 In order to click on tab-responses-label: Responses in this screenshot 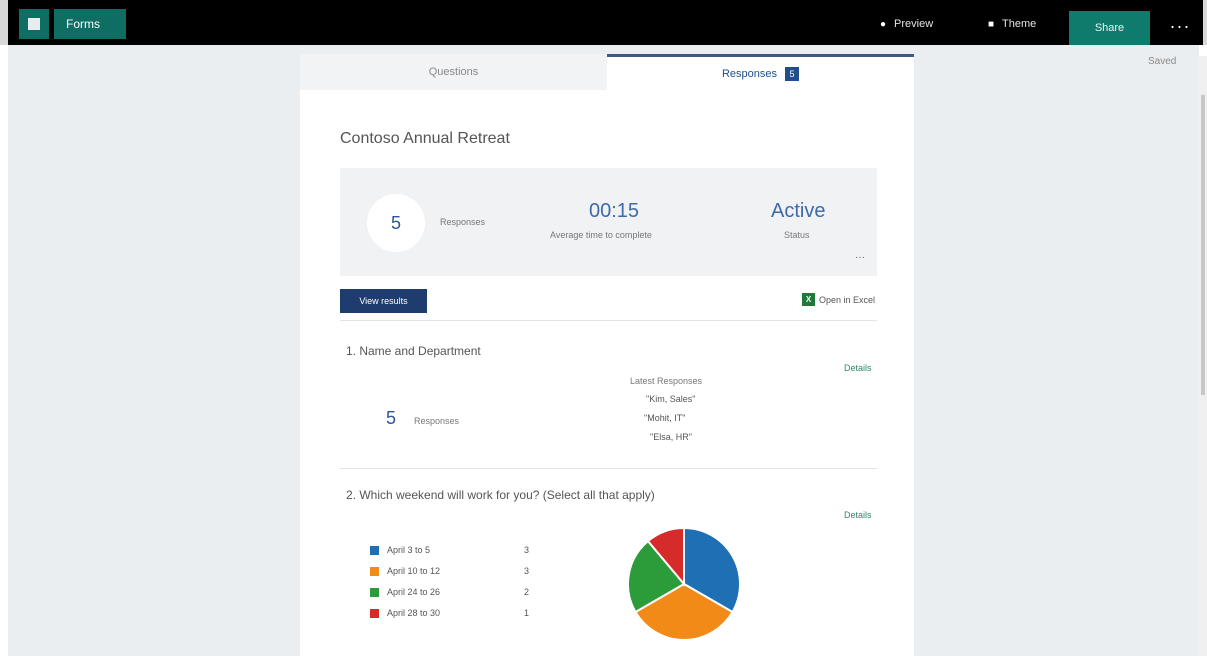, I will do `click(749, 73)`.